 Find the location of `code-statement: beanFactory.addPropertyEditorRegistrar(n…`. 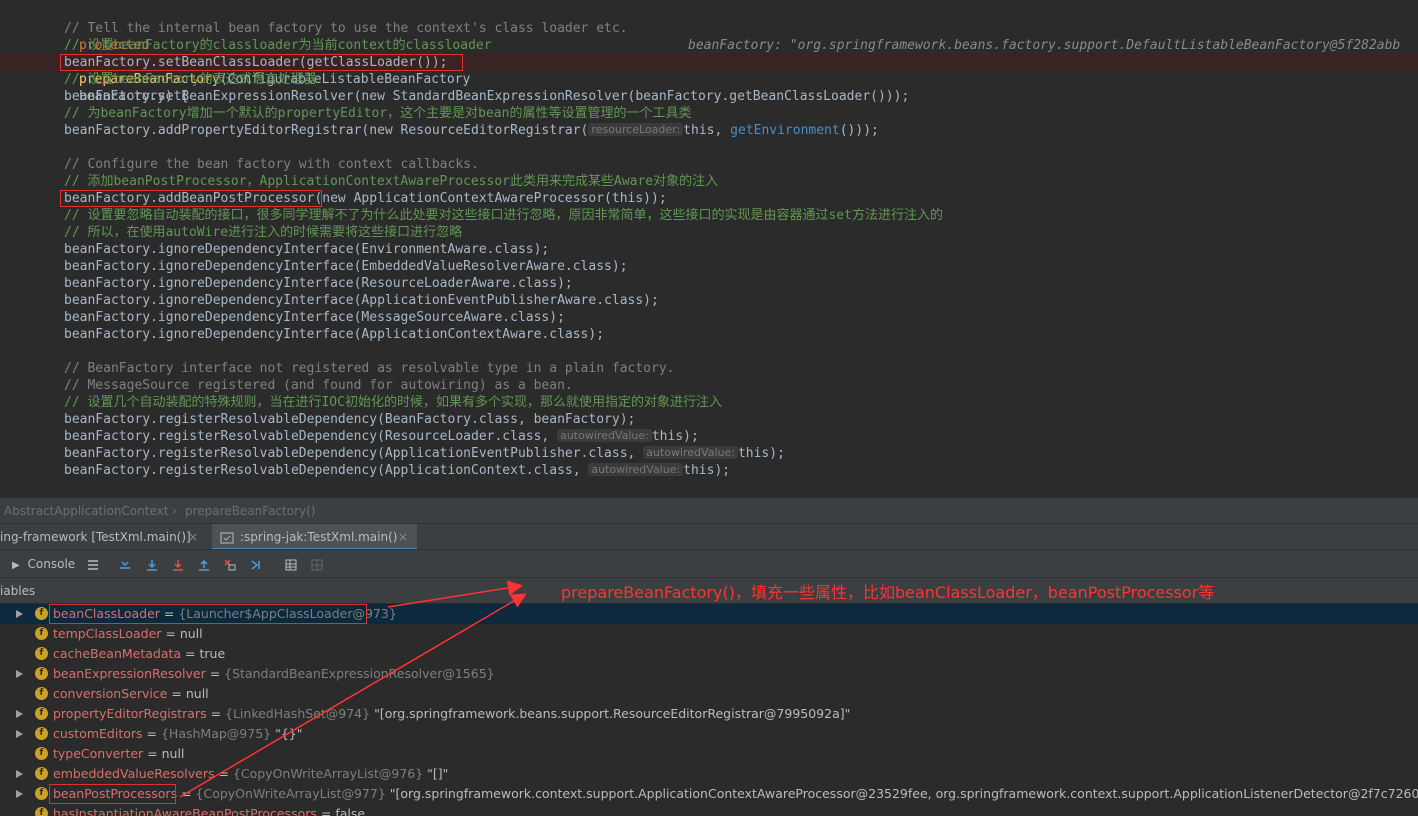

code-statement: beanFactory.addPropertyEditorRegistrar(n… is located at coordinates (471, 130).